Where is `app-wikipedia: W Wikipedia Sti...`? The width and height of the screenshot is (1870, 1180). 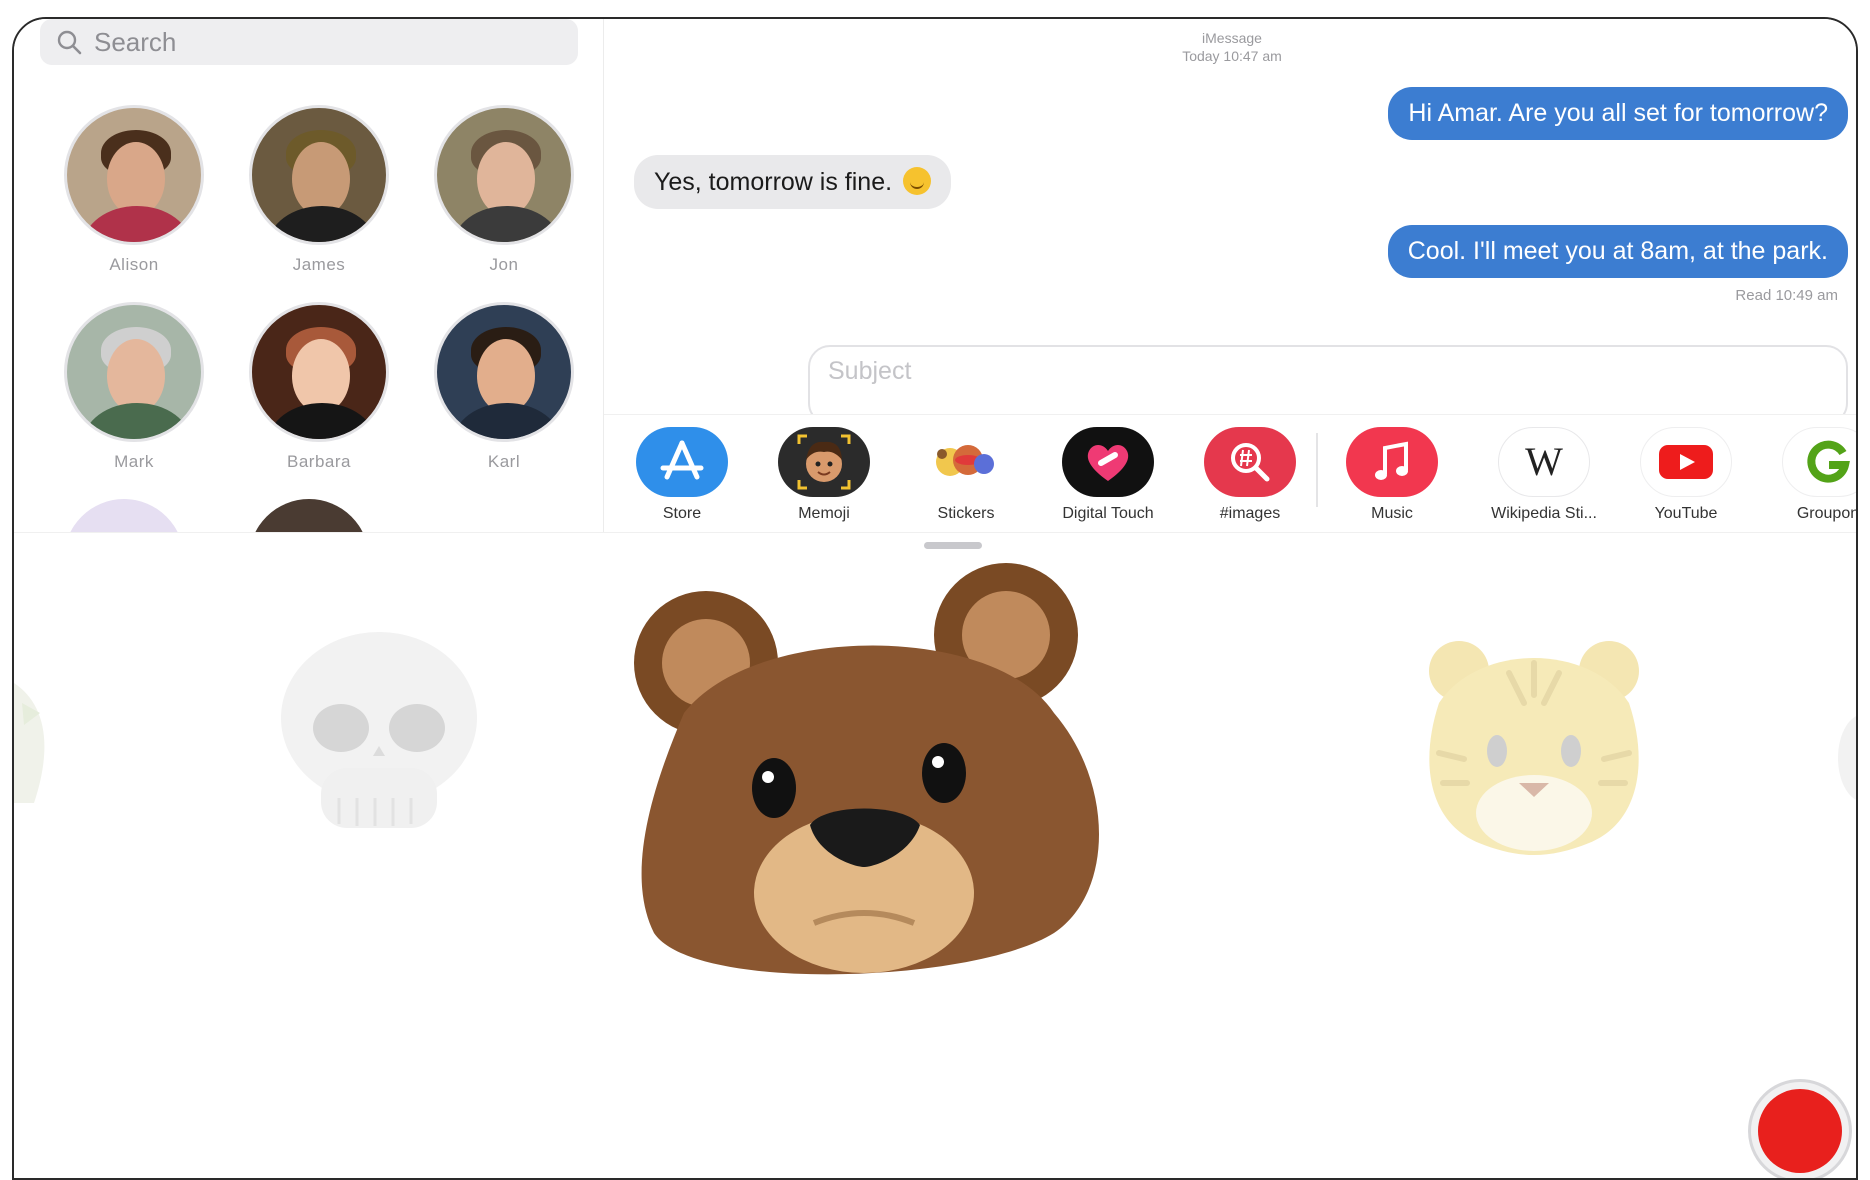
app-wikipedia: W Wikipedia Sti... is located at coordinates (1544, 475).